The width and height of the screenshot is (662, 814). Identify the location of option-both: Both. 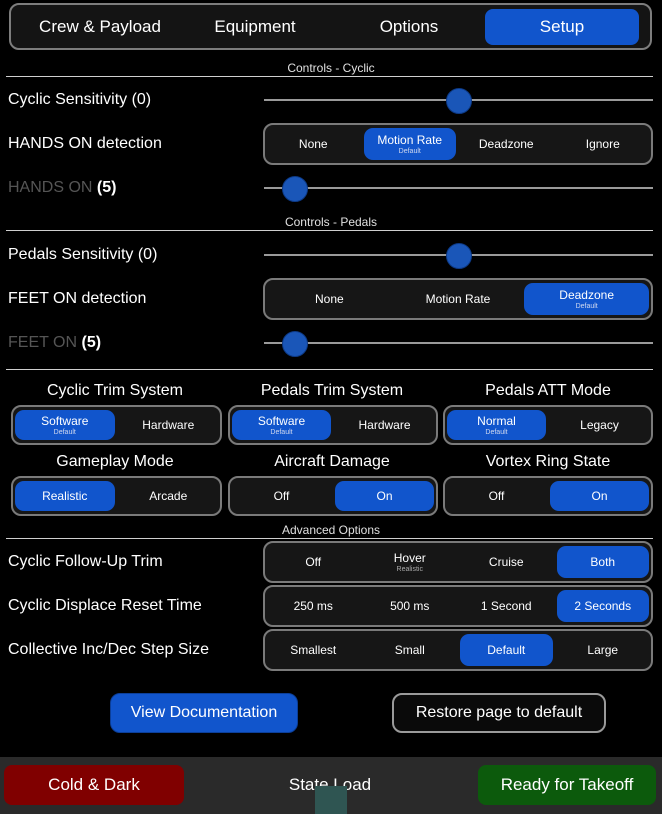
(602, 562).